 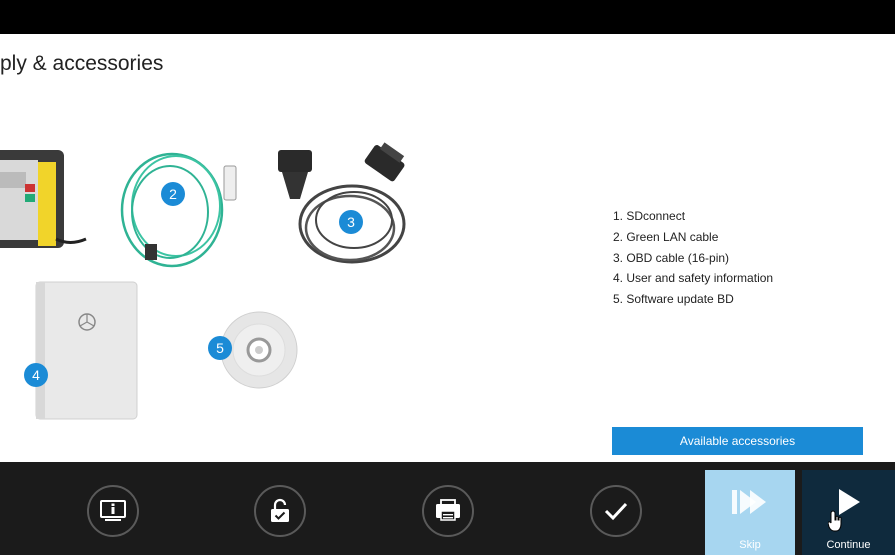 I want to click on list-item: 1. SDconnect, so click(x=649, y=216).